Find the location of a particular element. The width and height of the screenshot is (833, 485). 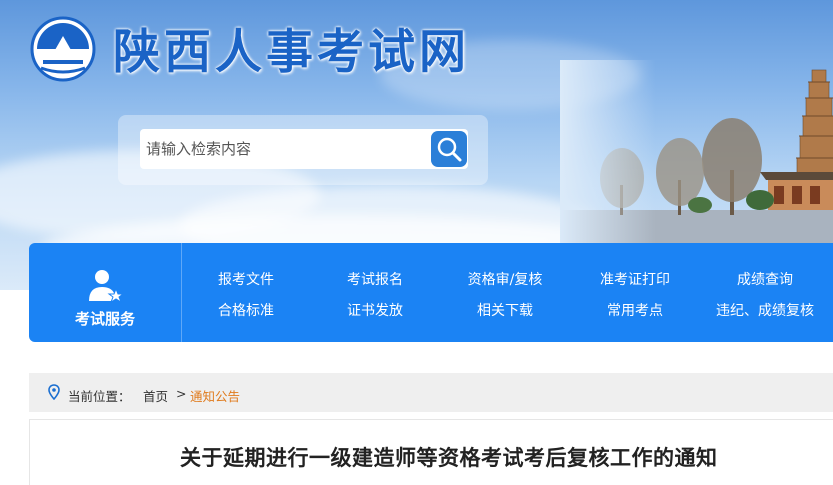

link-common-exam-sites: 常用考点 is located at coordinates (635, 310).